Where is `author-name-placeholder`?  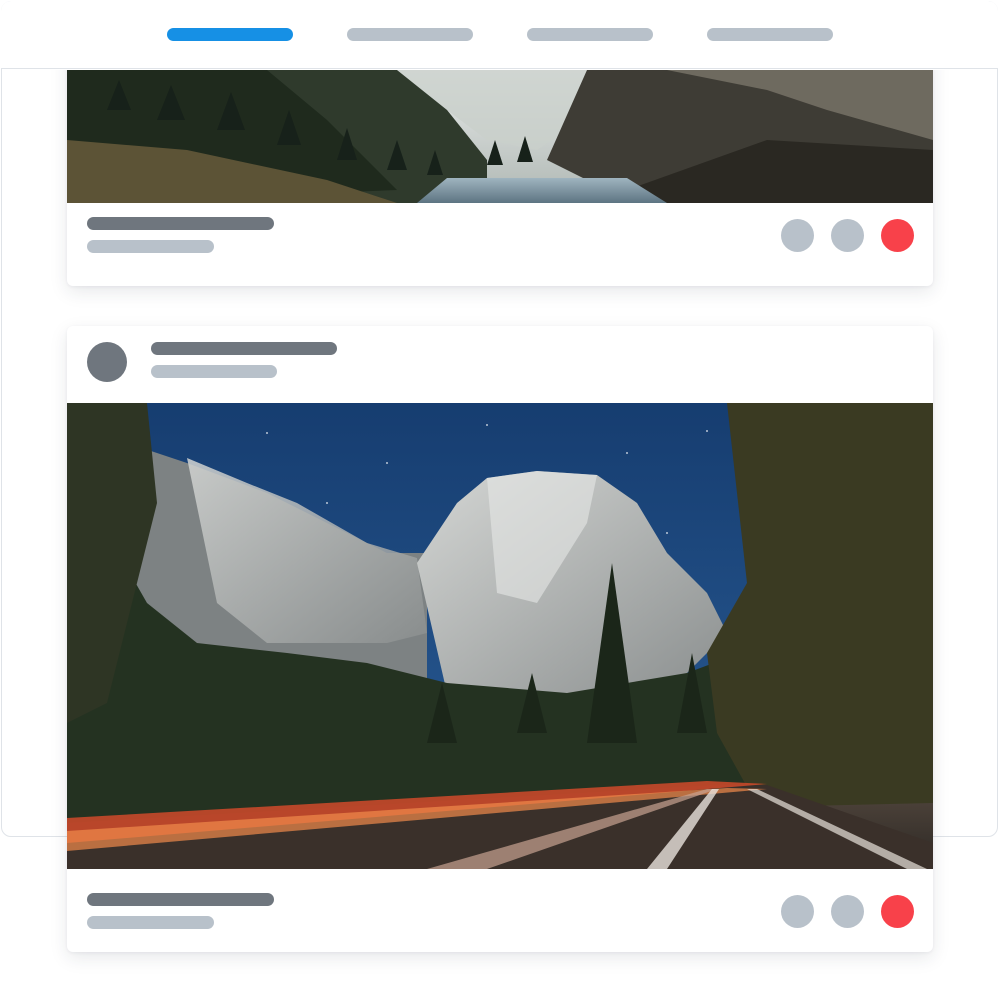 author-name-placeholder is located at coordinates (244, 348).